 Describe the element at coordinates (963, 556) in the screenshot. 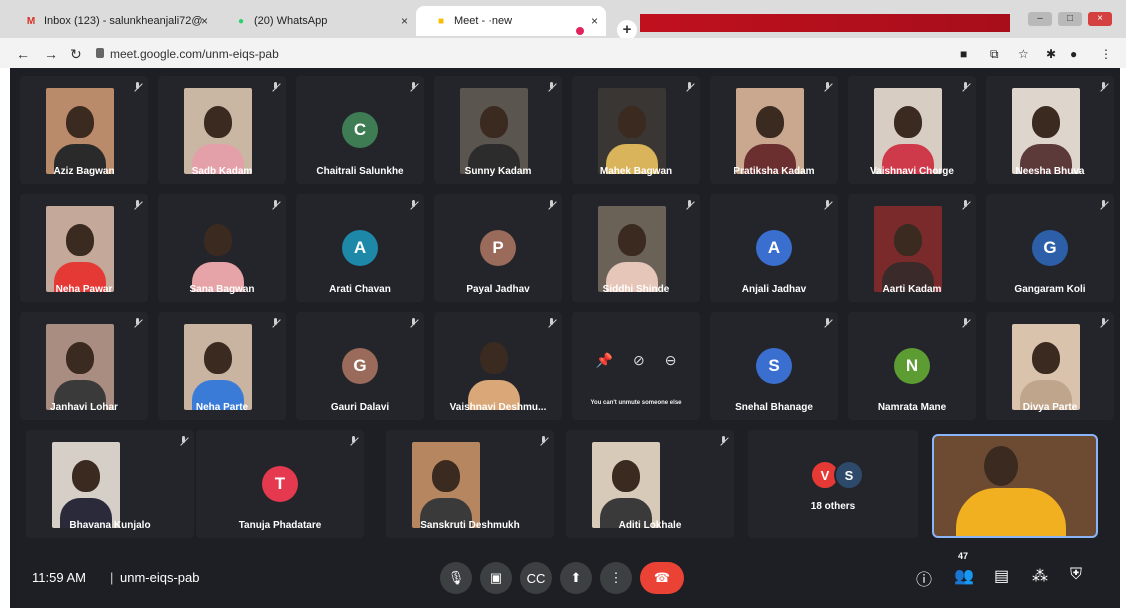

I see `participant-count: 47` at that location.